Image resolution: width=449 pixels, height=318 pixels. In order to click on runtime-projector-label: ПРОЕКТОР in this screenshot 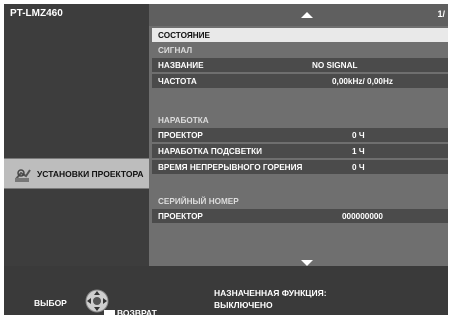, I will do `click(180, 135)`.